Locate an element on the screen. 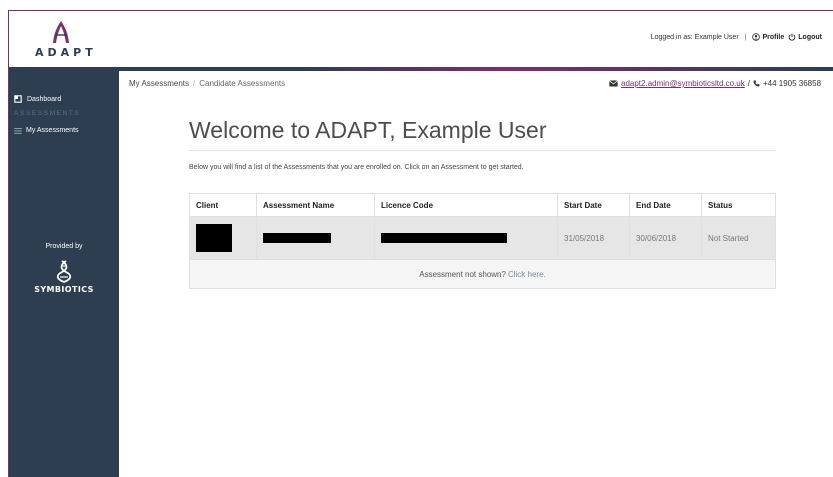  redacted-assessment-name is located at coordinates (297, 238).